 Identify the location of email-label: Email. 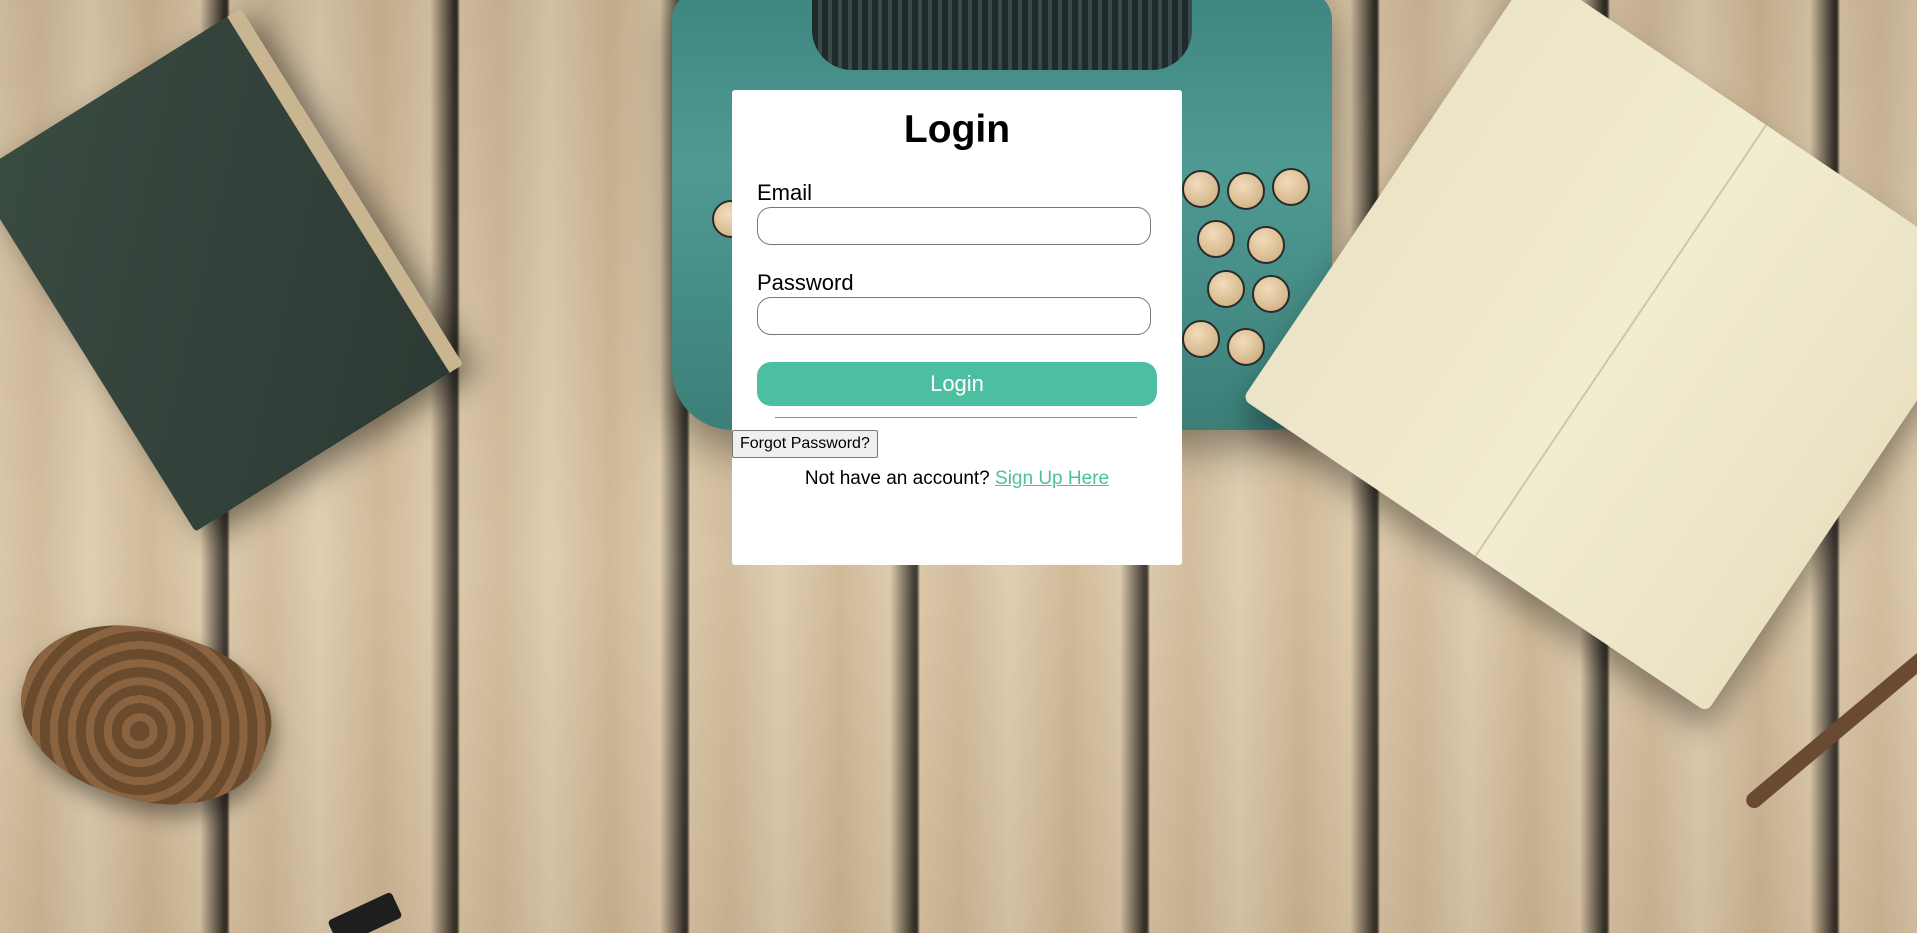
(785, 192).